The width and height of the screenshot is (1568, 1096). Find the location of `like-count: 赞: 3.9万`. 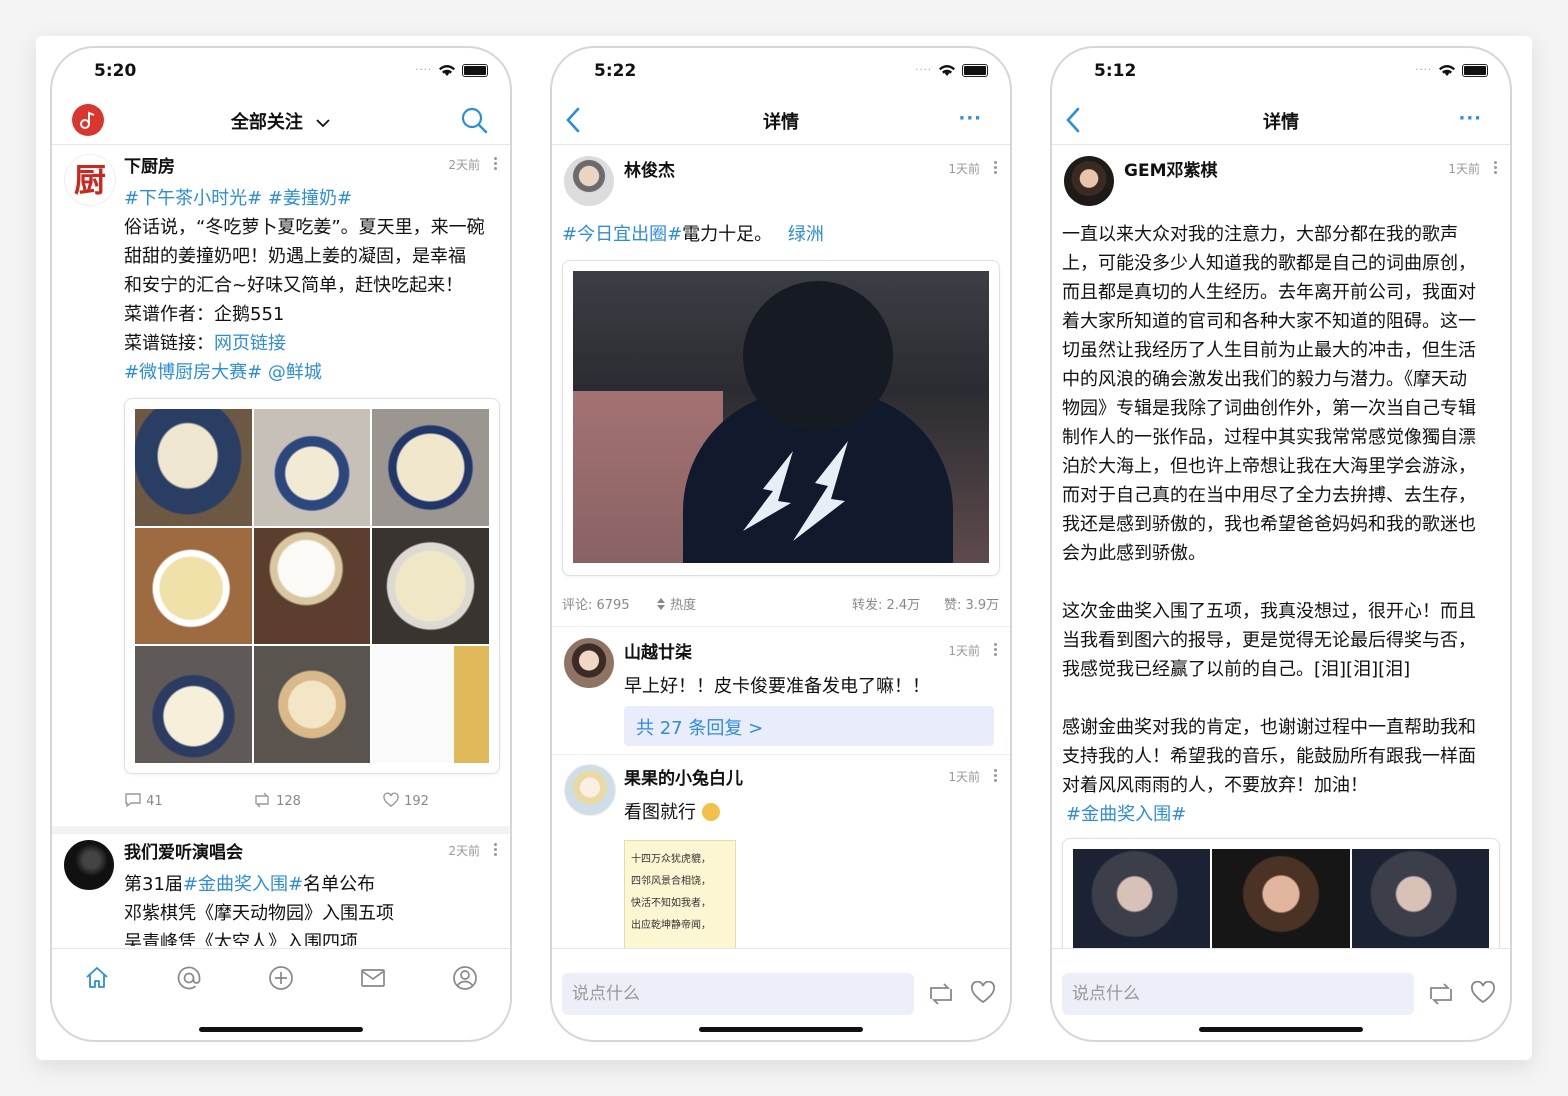

like-count: 赞: 3.9万 is located at coordinates (972, 605).